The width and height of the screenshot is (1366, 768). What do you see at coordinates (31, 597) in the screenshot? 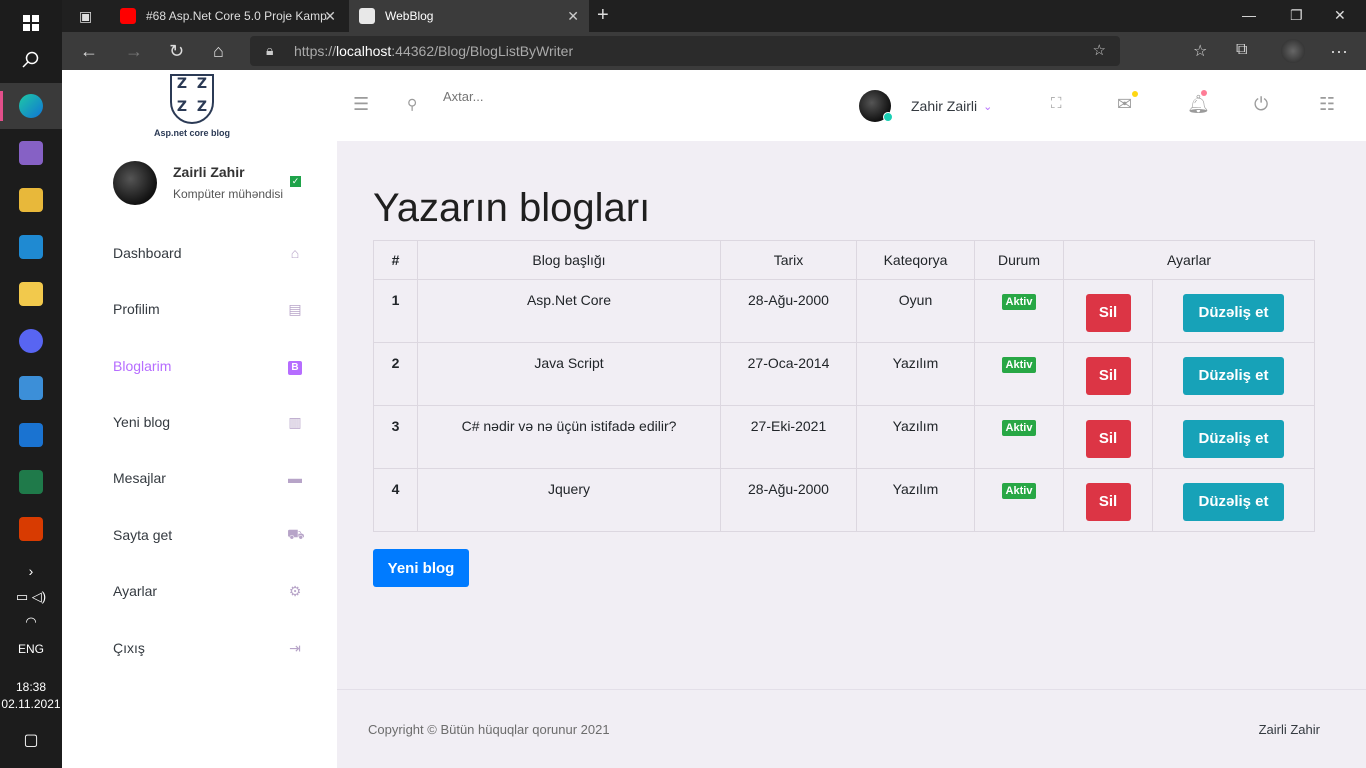
I see `battery-volume-icon: ▭ ◁)` at bounding box center [31, 597].